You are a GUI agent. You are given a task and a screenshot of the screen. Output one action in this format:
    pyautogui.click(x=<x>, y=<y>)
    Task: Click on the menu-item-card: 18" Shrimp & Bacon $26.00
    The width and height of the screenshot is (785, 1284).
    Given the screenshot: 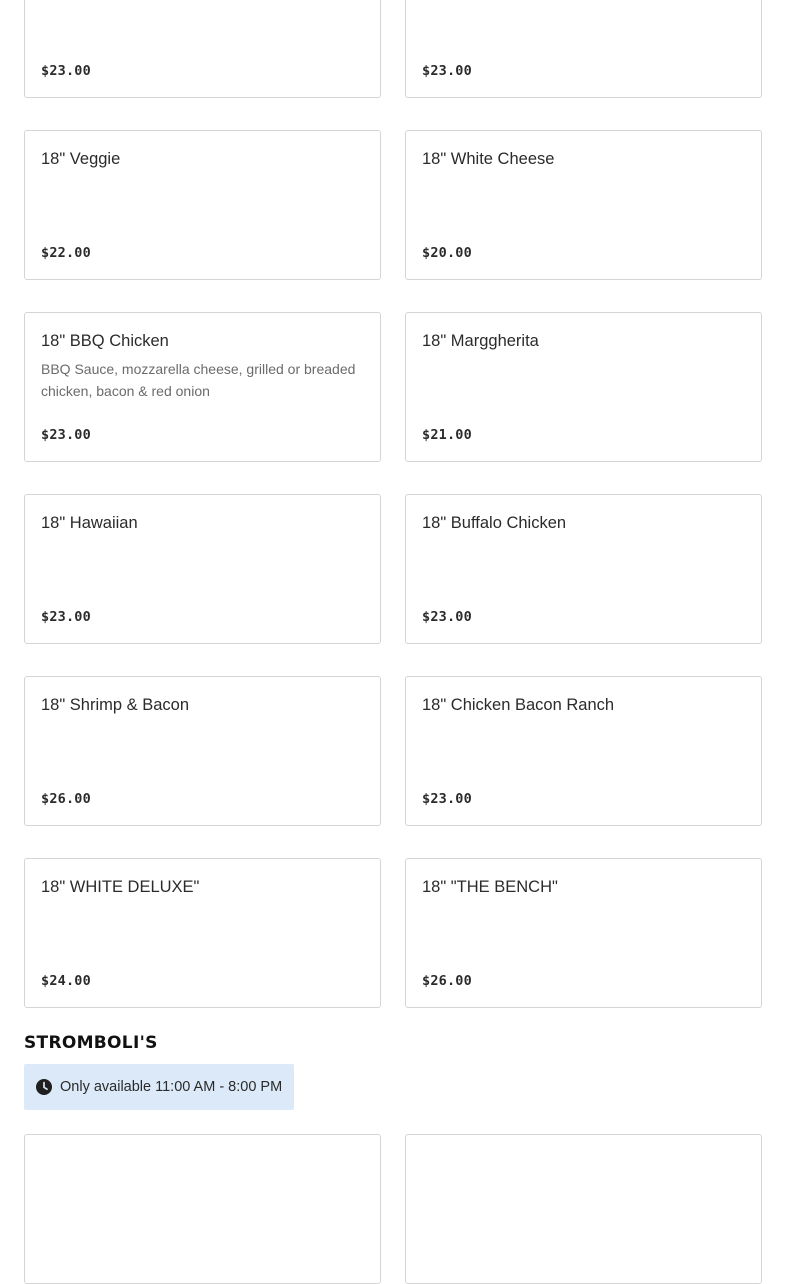 What is the action you would take?
    pyautogui.click(x=202, y=751)
    